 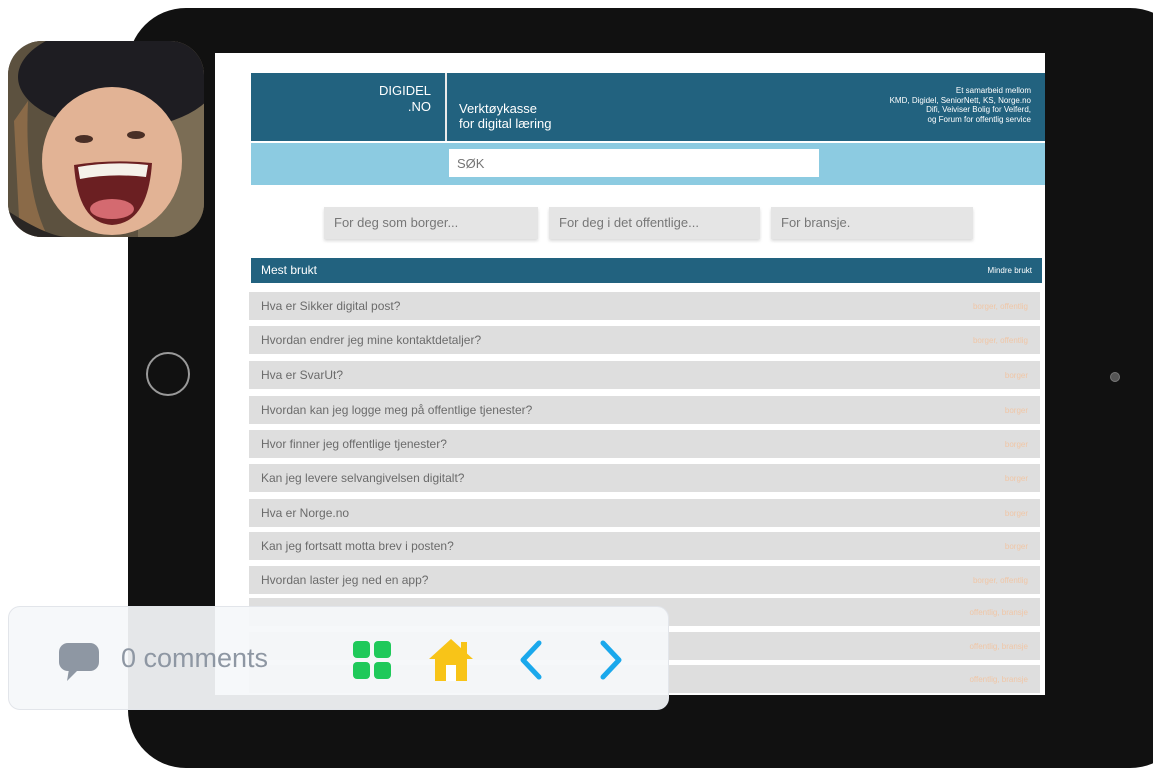 What do you see at coordinates (302, 375) in the screenshot?
I see `question-text: Hva er SvarUt?` at bounding box center [302, 375].